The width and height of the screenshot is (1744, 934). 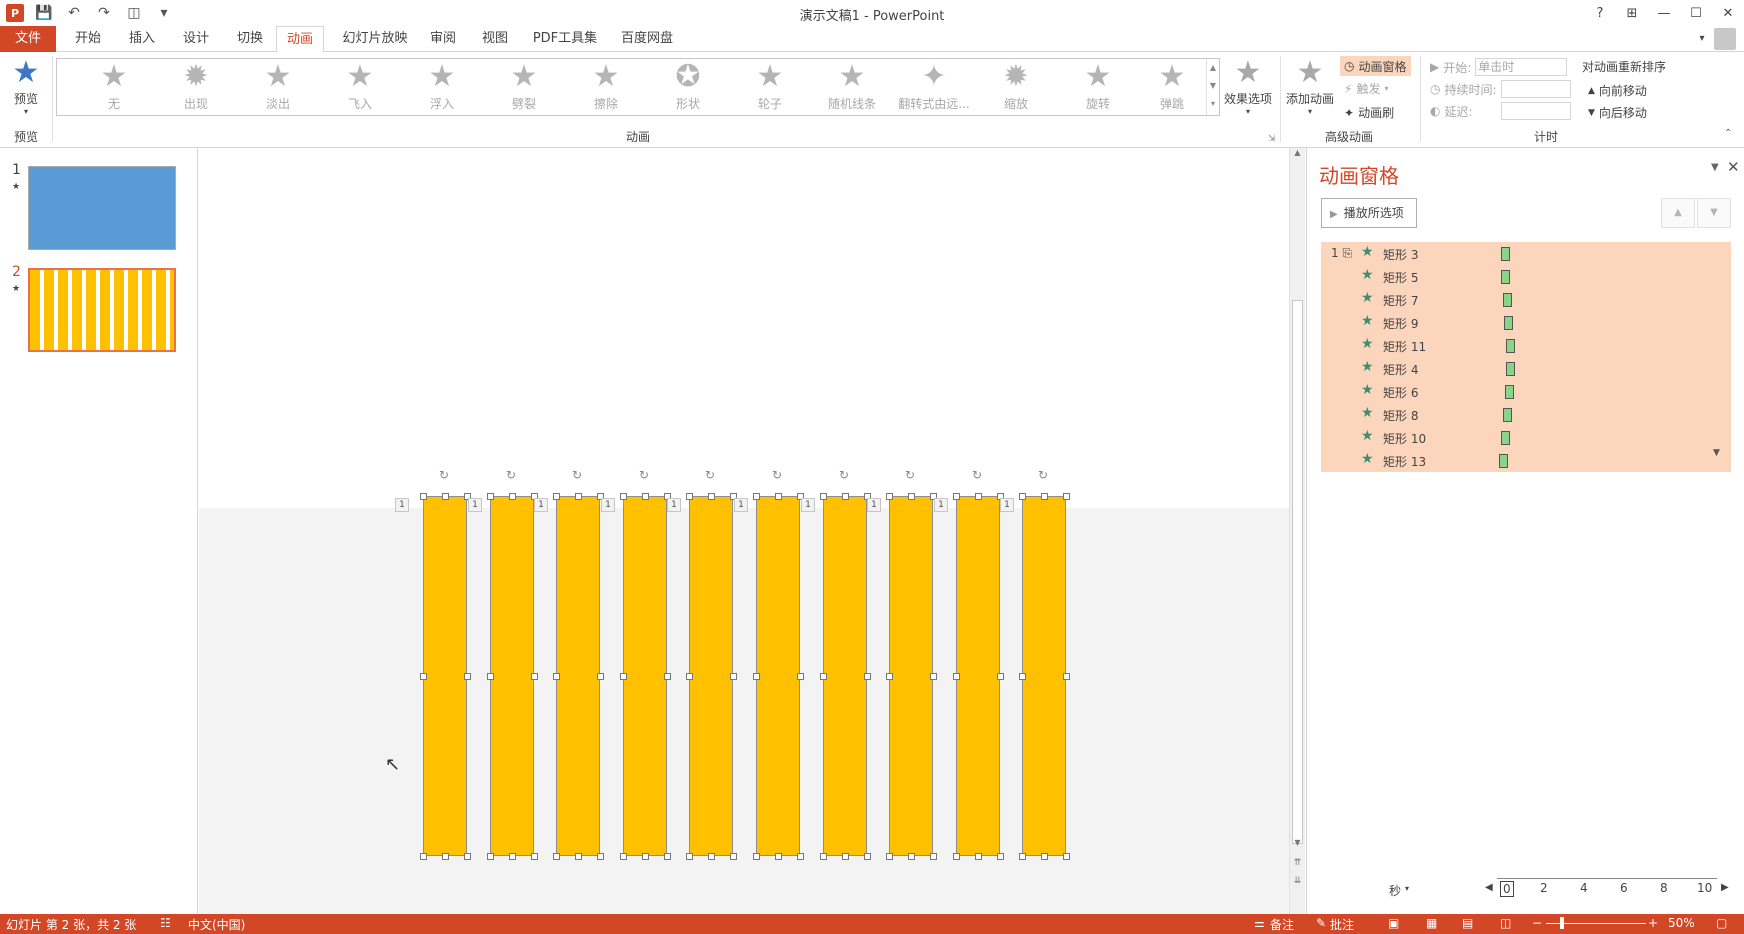 What do you see at coordinates (1342, 924) in the screenshot?
I see `comments-button: 批注` at bounding box center [1342, 924].